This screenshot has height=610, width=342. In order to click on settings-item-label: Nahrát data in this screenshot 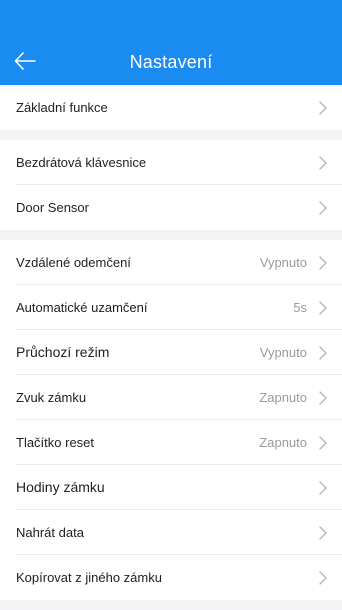, I will do `click(50, 532)`.